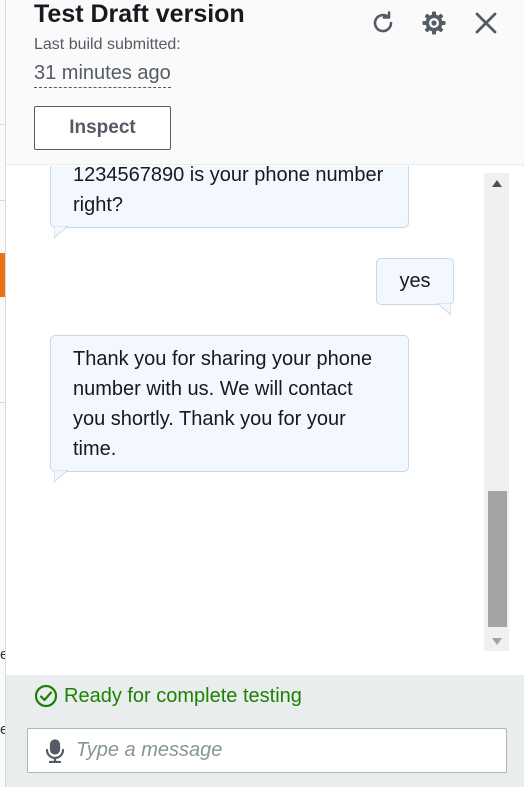 This screenshot has height=787, width=525. I want to click on scrollbar-thumb, so click(497, 559).